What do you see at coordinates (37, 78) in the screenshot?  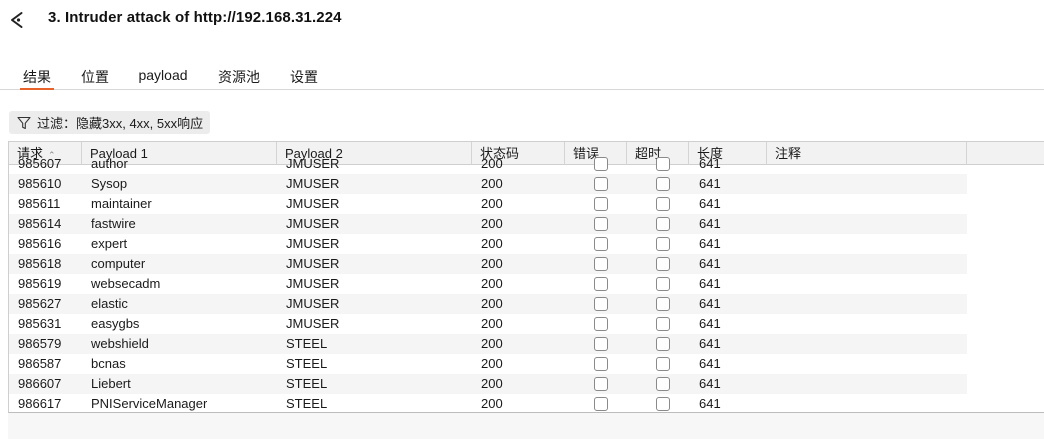 I see `tab-results: 结果` at bounding box center [37, 78].